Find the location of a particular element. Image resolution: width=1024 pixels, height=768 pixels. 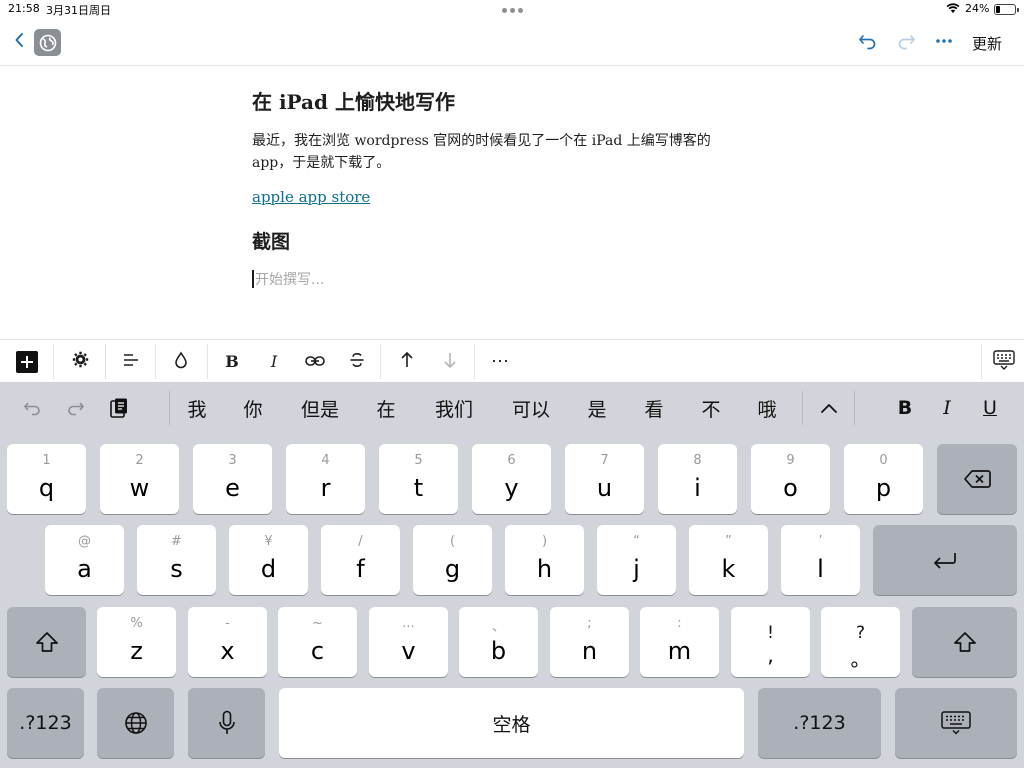

key-period: ?。 is located at coordinates (860, 642).